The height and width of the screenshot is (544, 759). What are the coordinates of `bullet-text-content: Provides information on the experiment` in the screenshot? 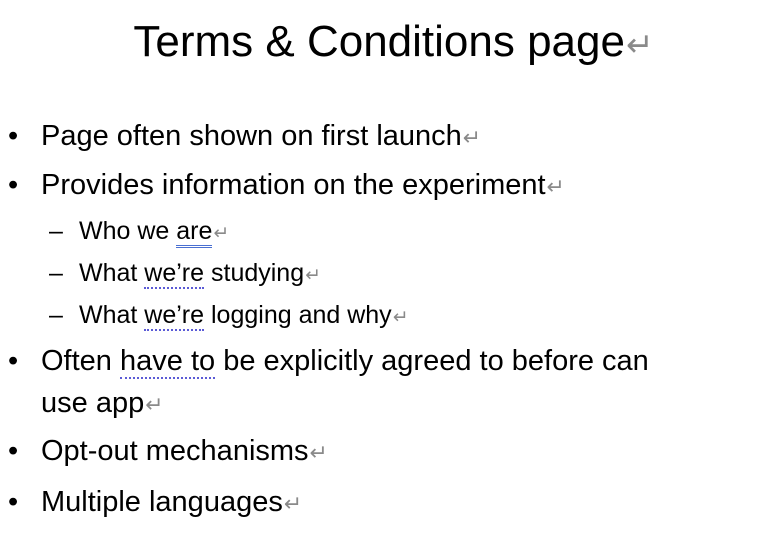 It's located at (293, 185).